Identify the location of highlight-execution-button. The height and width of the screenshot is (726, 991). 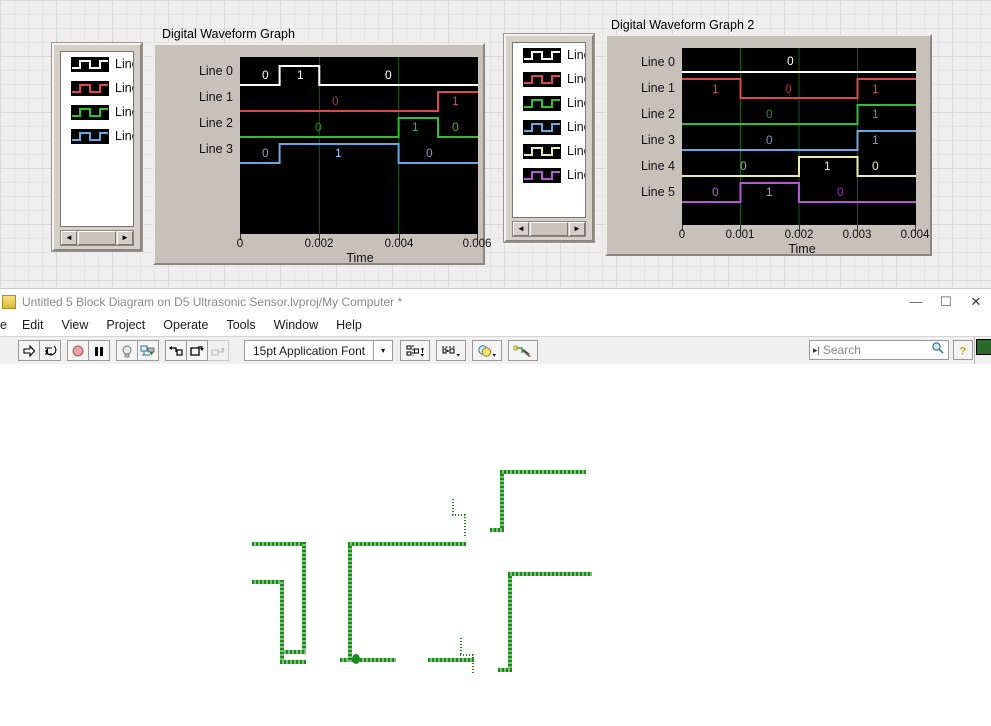
(127, 350).